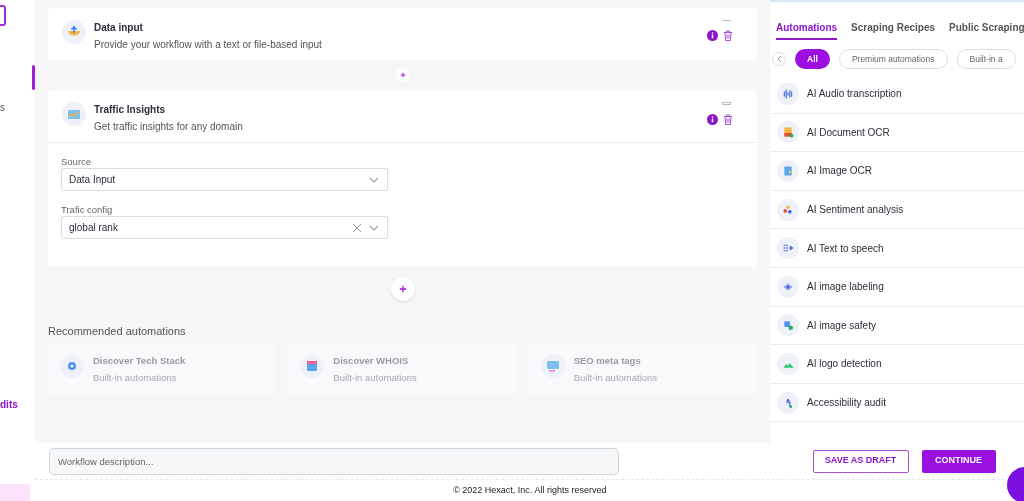 The height and width of the screenshot is (501, 1024). I want to click on person-icon, so click(788, 402).